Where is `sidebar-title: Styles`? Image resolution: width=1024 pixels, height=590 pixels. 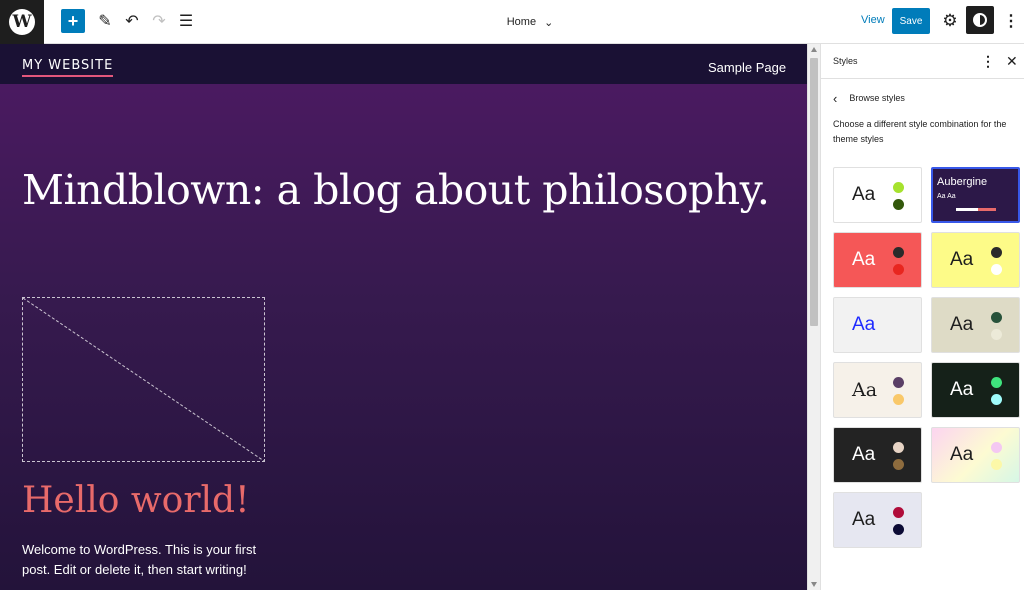
sidebar-title: Styles is located at coordinates (845, 61).